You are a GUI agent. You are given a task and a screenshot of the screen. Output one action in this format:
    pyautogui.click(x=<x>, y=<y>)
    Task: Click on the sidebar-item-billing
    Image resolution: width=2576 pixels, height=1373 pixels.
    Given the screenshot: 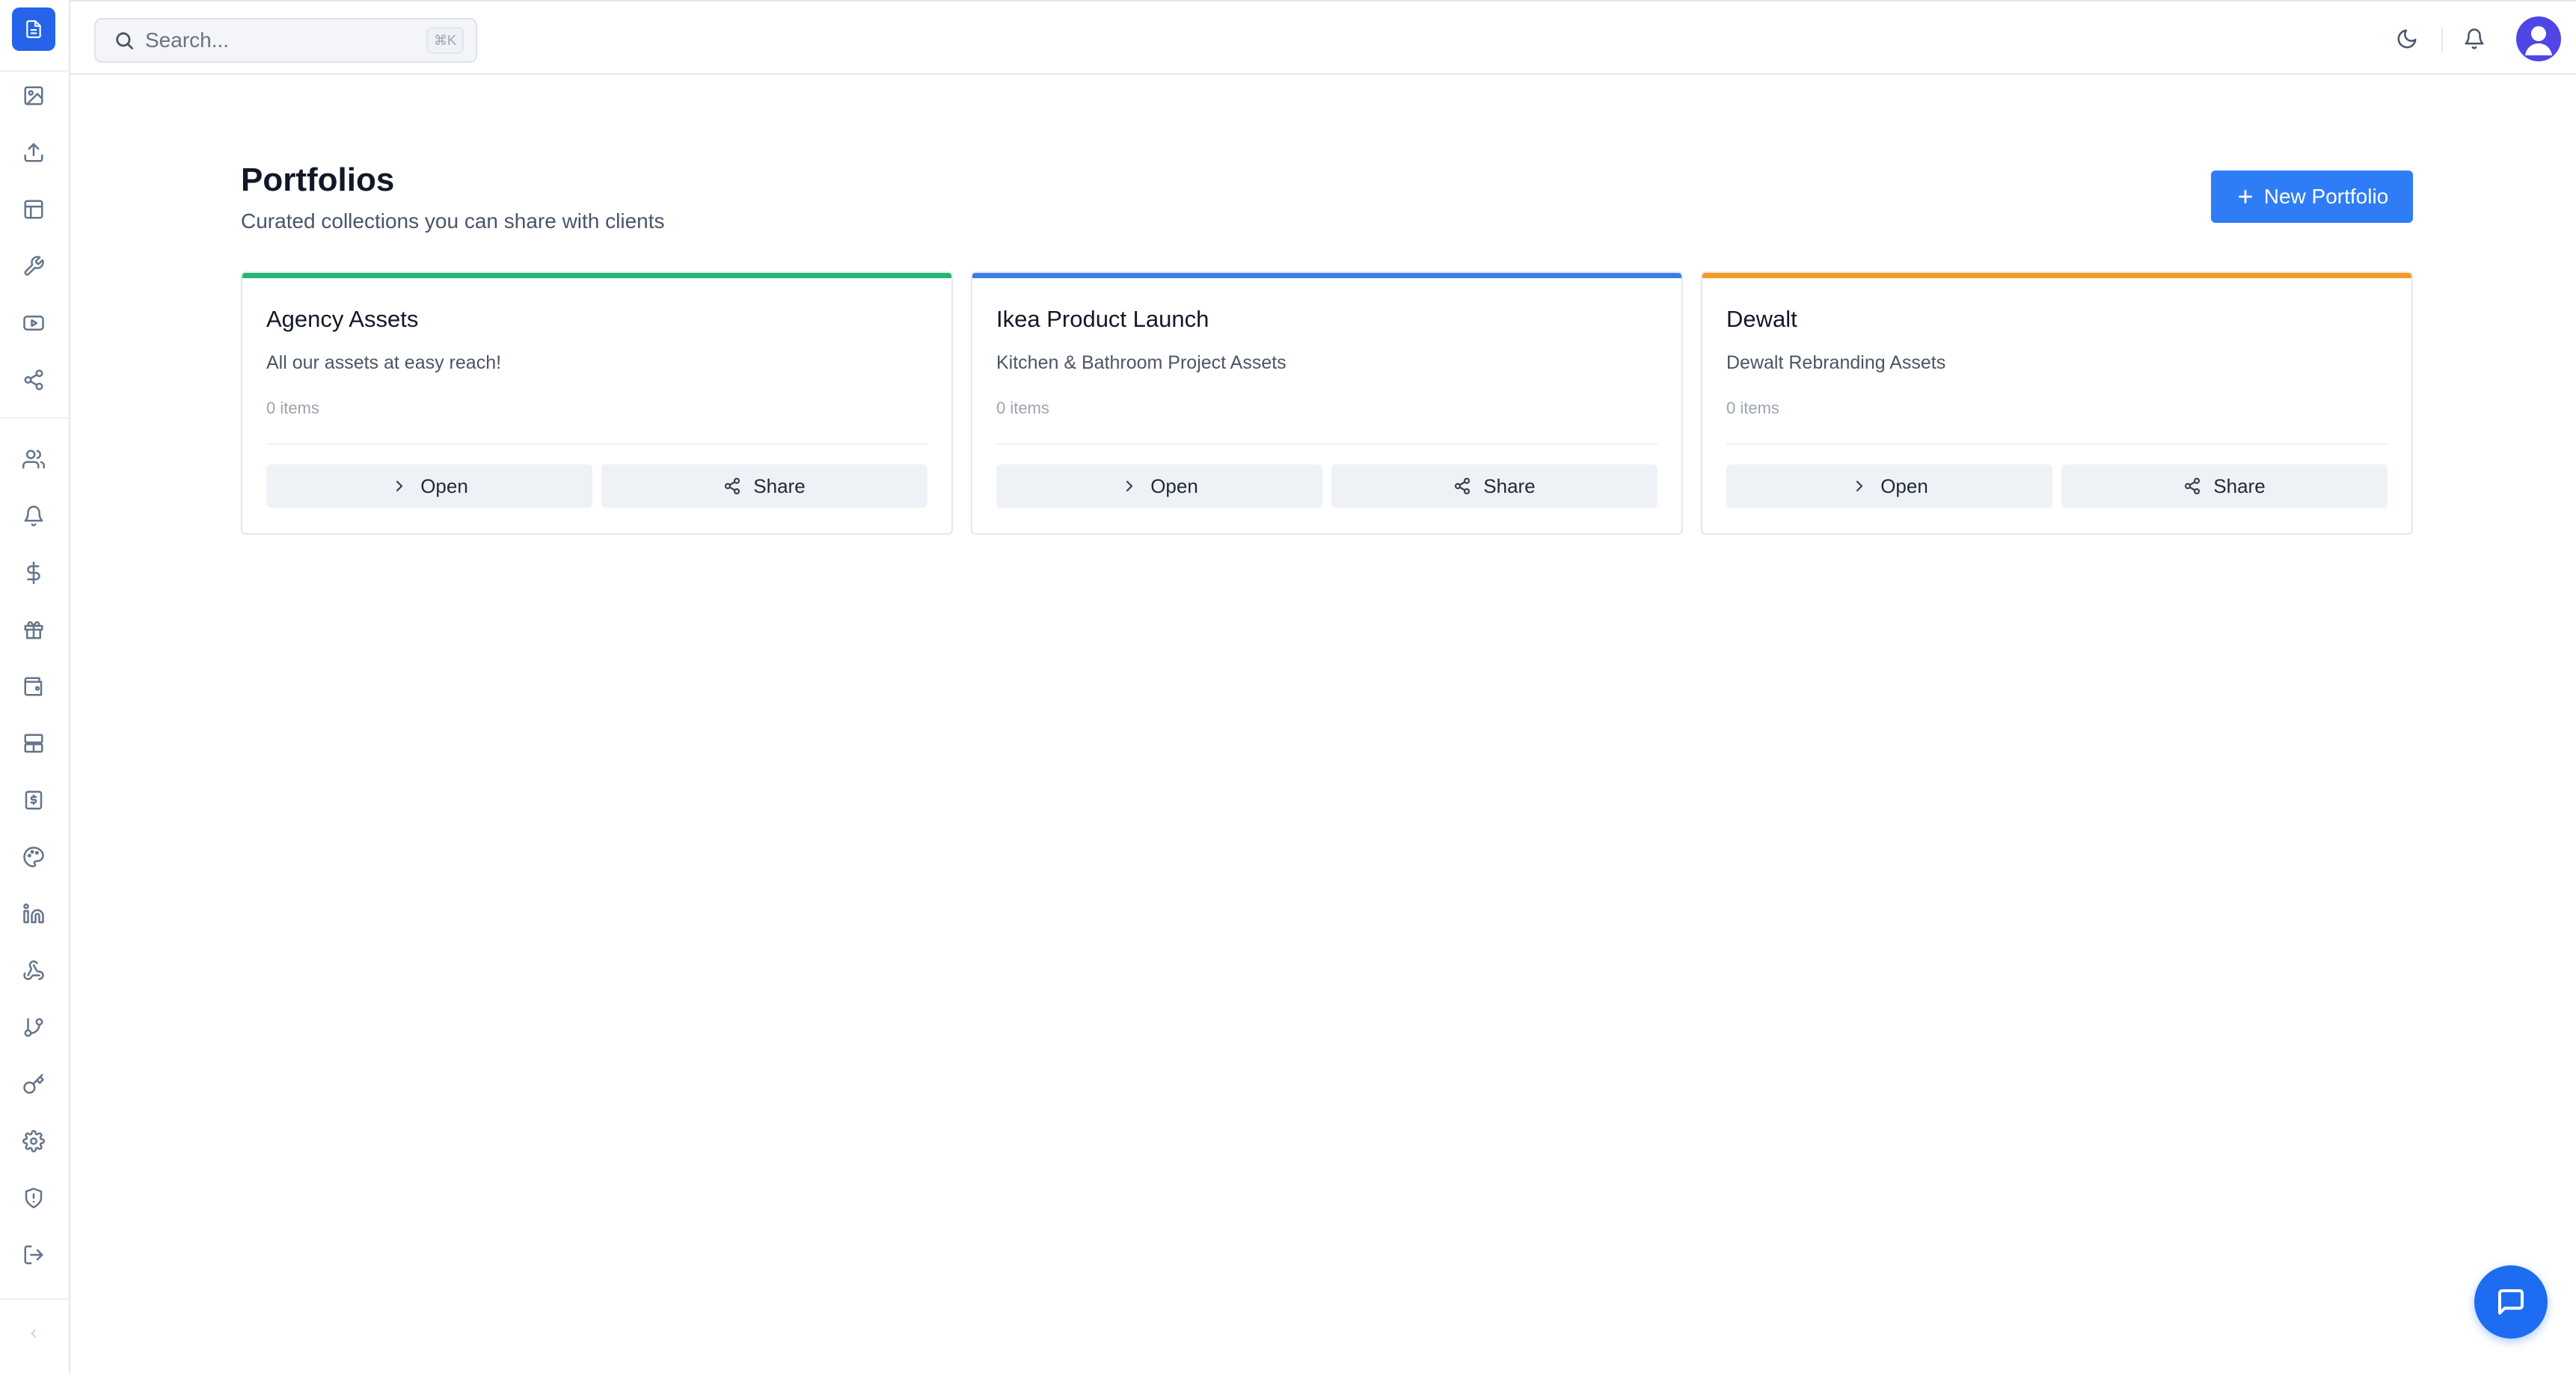 What is the action you would take?
    pyautogui.click(x=34, y=573)
    